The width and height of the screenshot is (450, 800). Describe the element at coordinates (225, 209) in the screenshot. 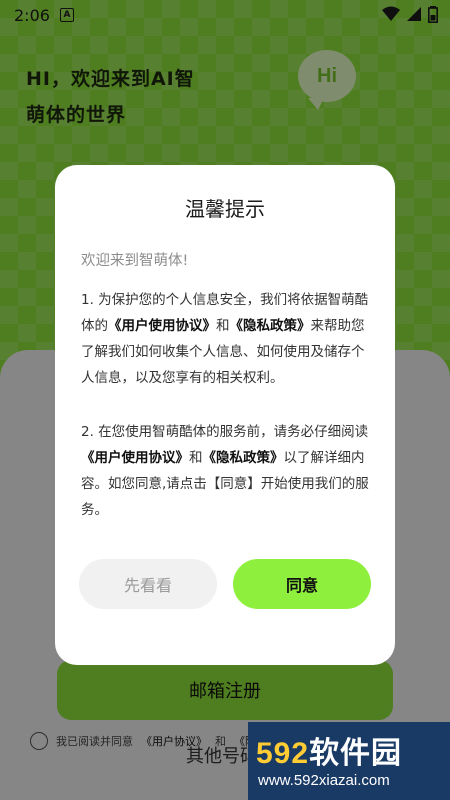

I see `dialog-title: 温馨提示` at that location.